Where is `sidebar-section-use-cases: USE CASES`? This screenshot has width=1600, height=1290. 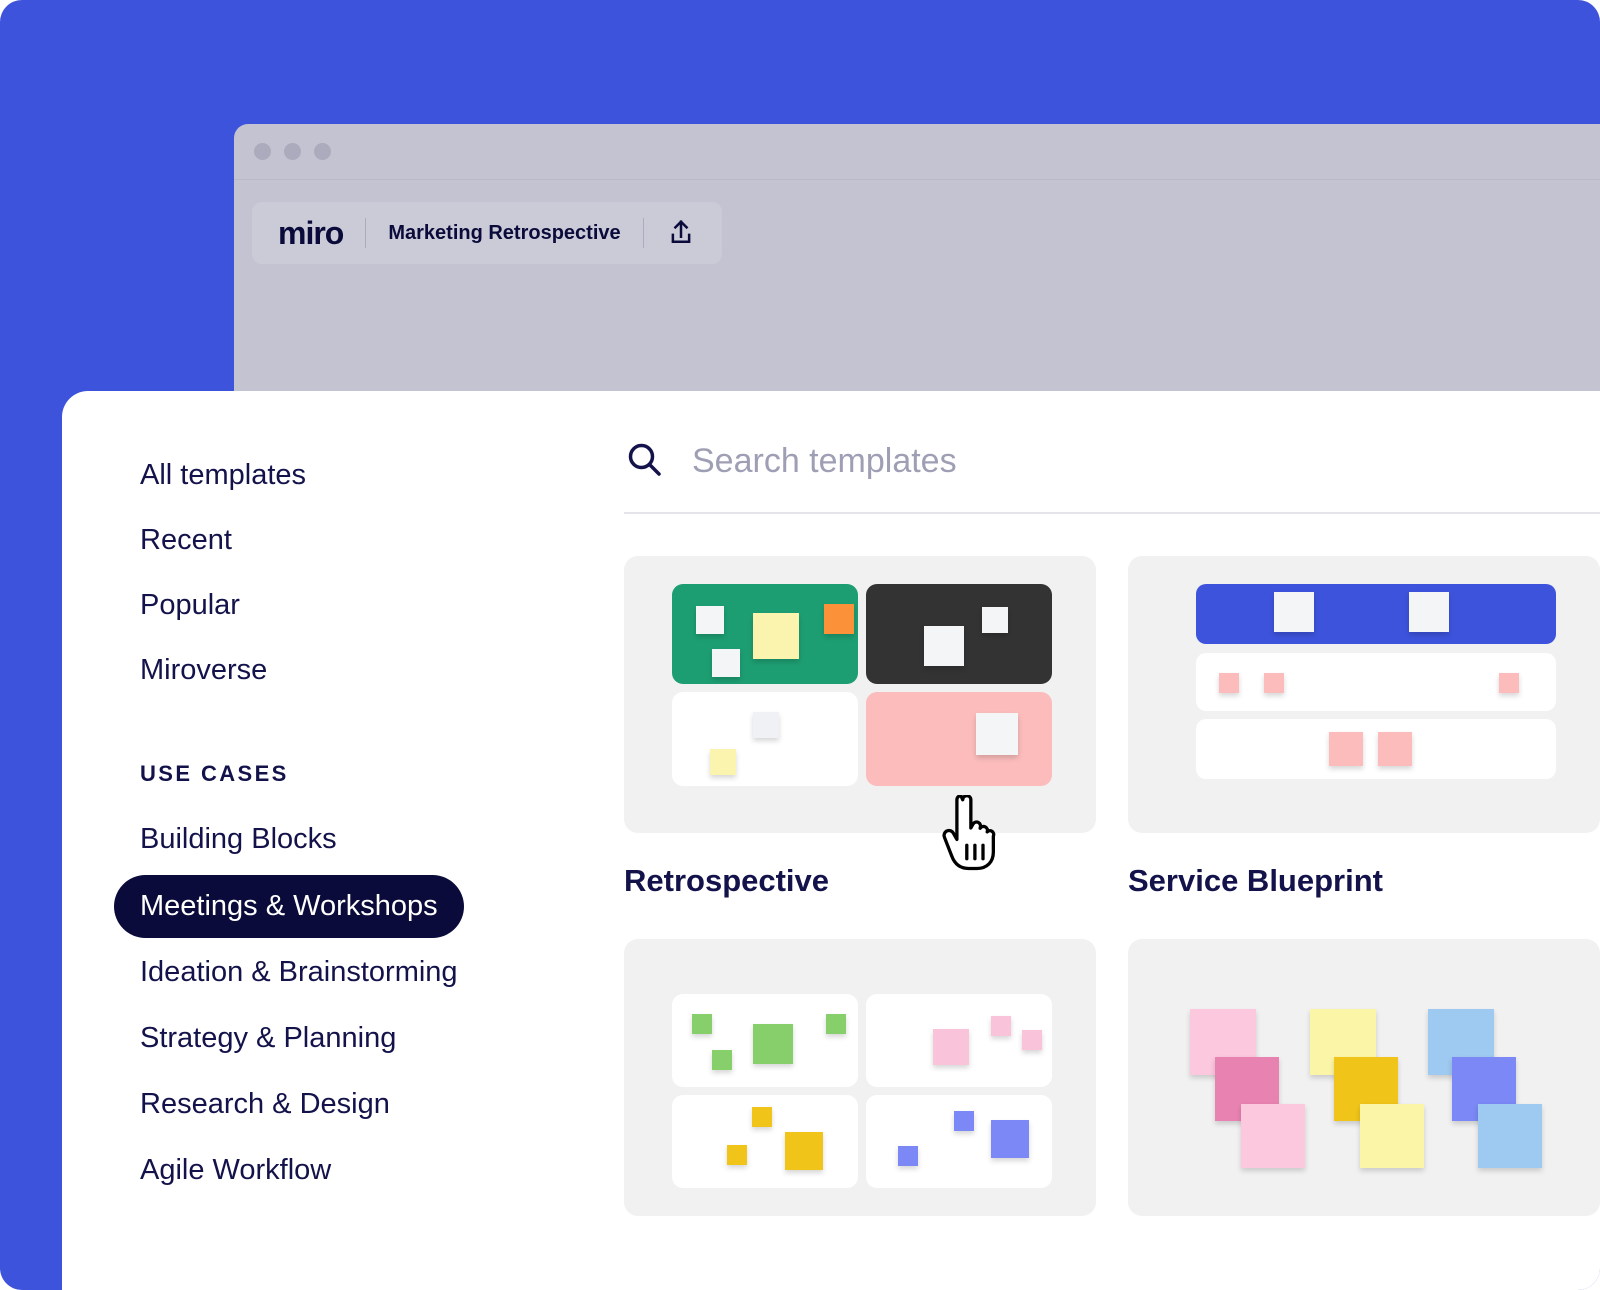 sidebar-section-use-cases: USE CASES is located at coordinates (214, 773).